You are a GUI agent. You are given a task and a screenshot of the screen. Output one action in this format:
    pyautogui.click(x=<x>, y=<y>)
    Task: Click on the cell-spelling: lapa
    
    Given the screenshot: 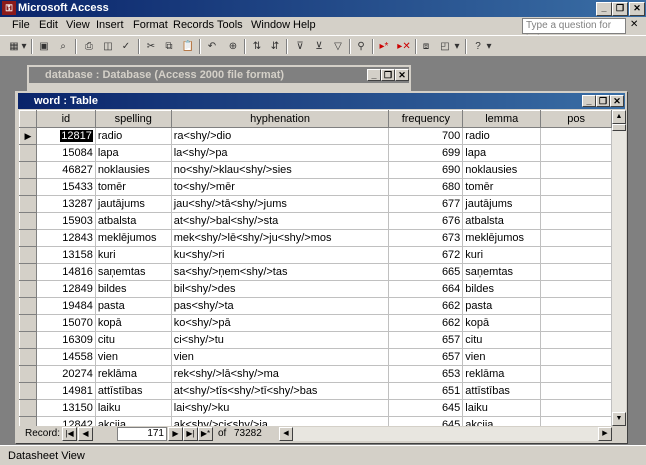 What is the action you would take?
    pyautogui.click(x=133, y=153)
    